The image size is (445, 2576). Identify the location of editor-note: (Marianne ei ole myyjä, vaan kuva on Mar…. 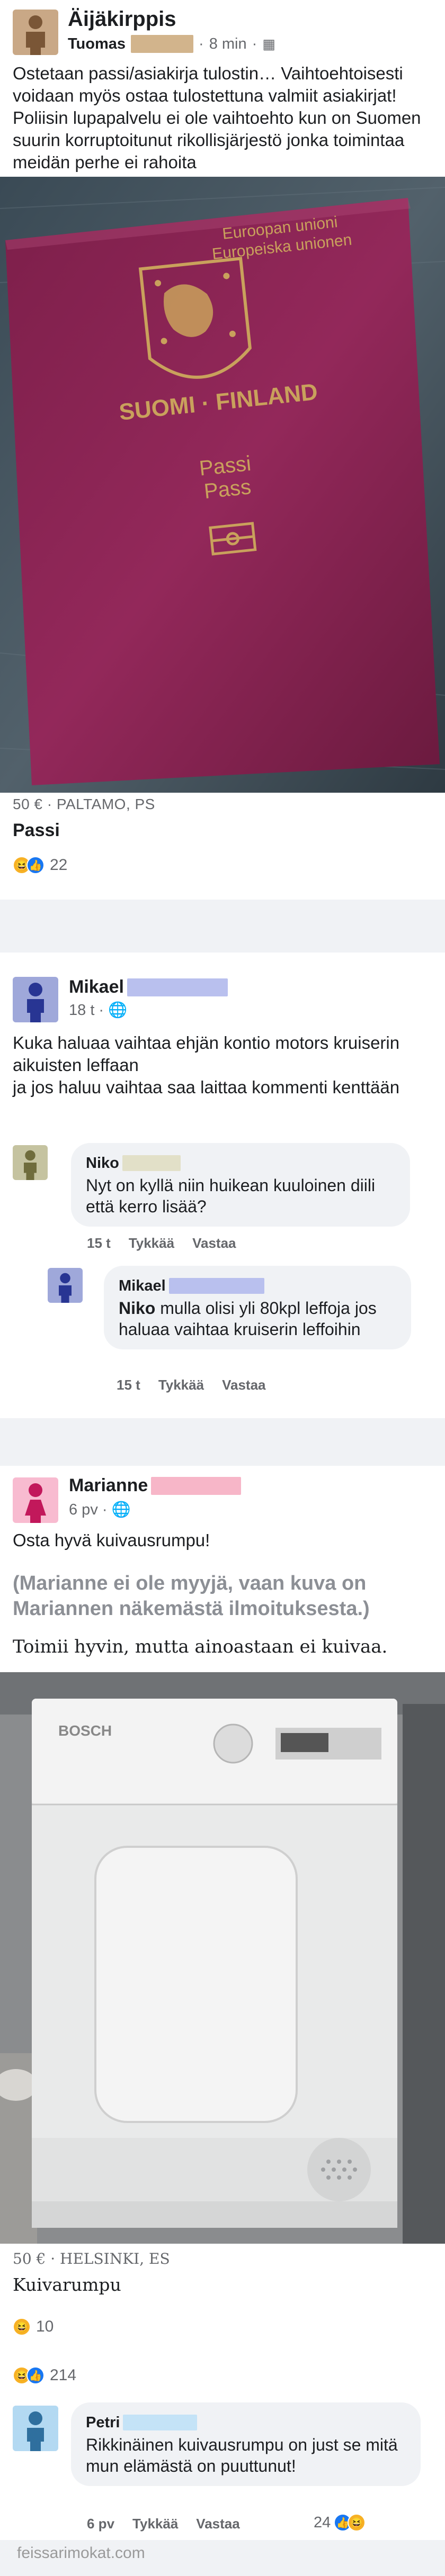
(191, 1596).